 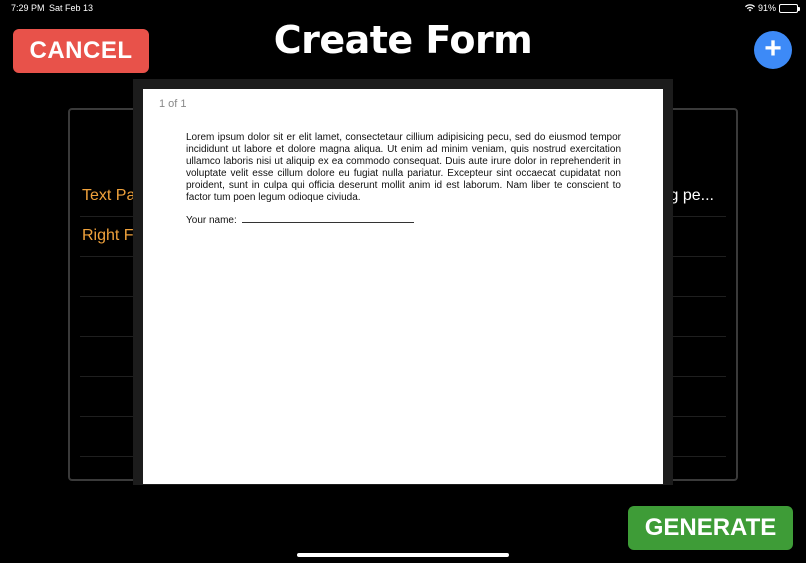 I want to click on home-indicator, so click(x=403, y=555).